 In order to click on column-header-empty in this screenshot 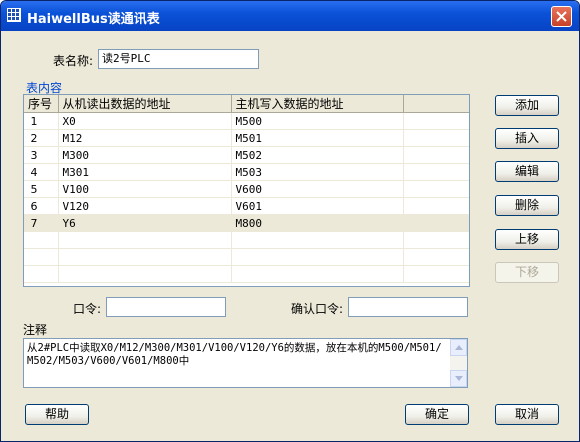, I will do `click(436, 104)`.